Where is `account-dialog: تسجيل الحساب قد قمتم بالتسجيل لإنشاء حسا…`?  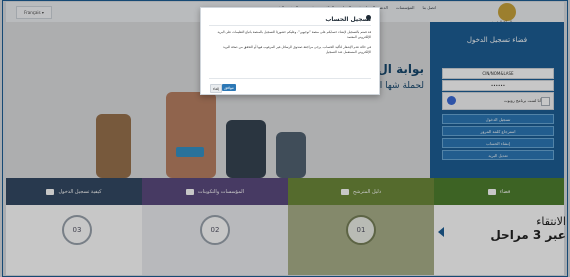
account-dialog: تسجيل الحساب قد قمتم بالتسجيل لإنشاء حسا… is located at coordinates (290, 51).